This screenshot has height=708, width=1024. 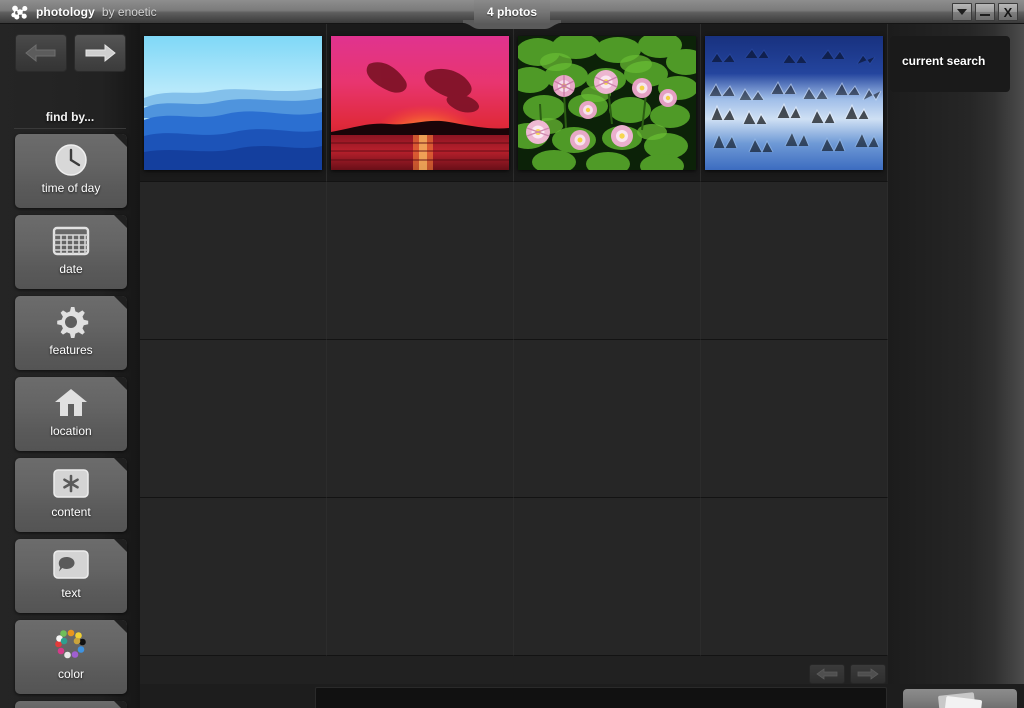 What do you see at coordinates (71, 188) in the screenshot?
I see `sidebar-item-label: time of day` at bounding box center [71, 188].